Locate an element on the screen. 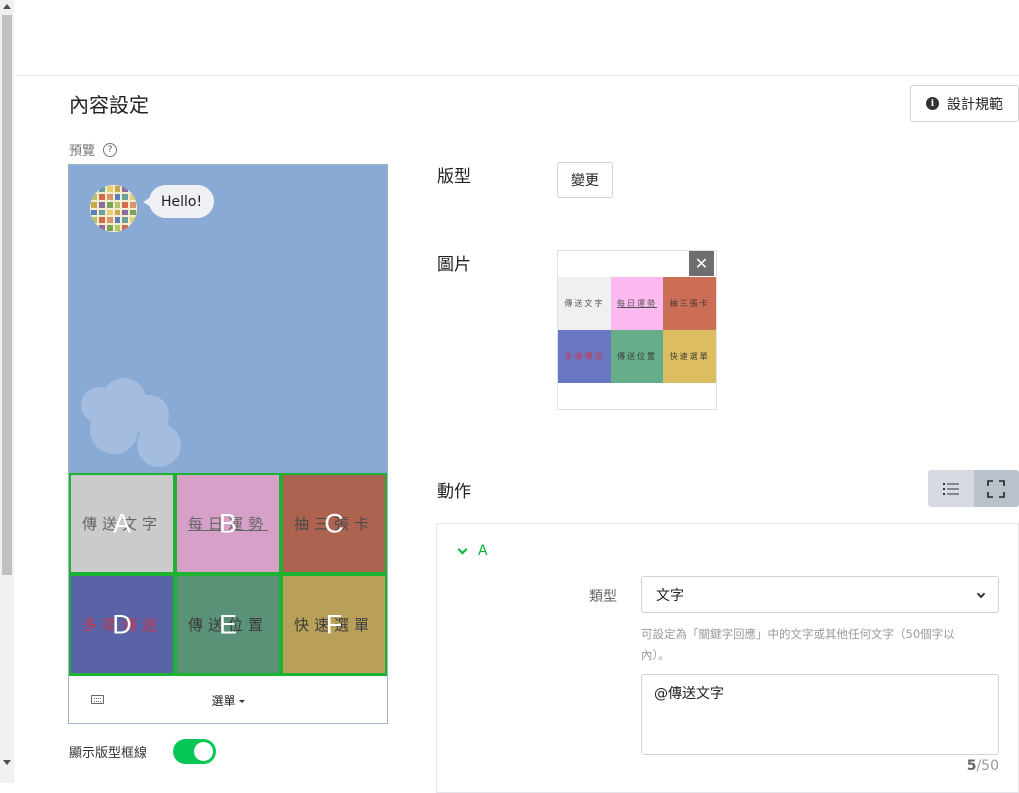  view-mode-toggle is located at coordinates (973, 488).